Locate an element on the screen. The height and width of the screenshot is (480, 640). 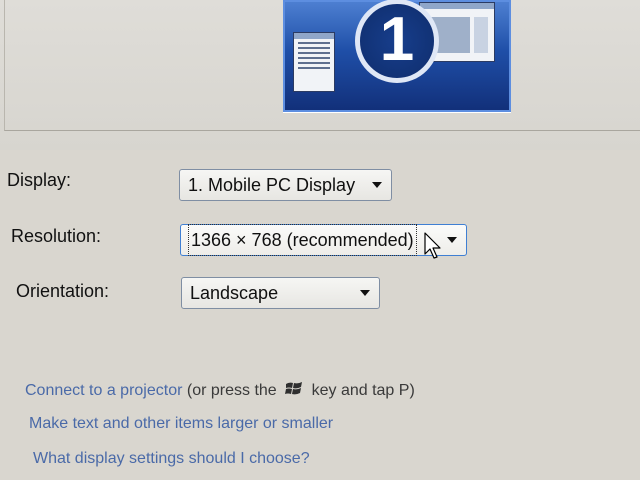
monitor-number-badge: 1 is located at coordinates (397, 41).